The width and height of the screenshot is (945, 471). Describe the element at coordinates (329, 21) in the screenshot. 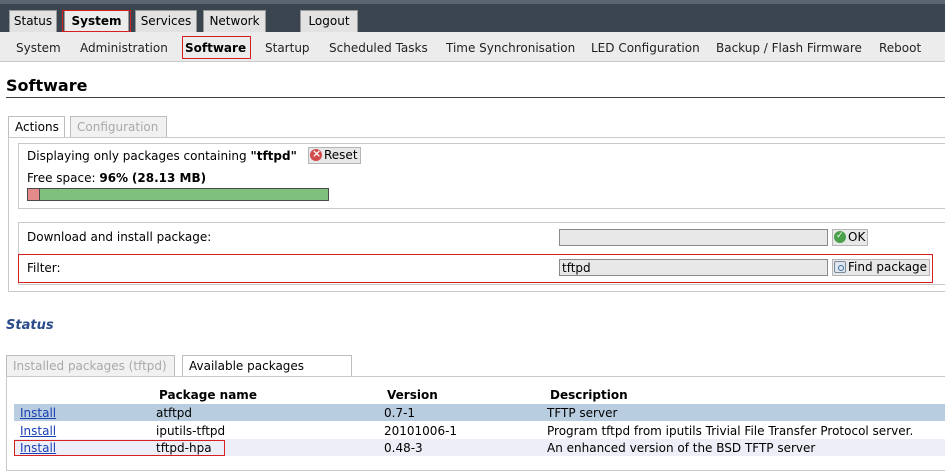

I see `tab-logout: Logout` at that location.